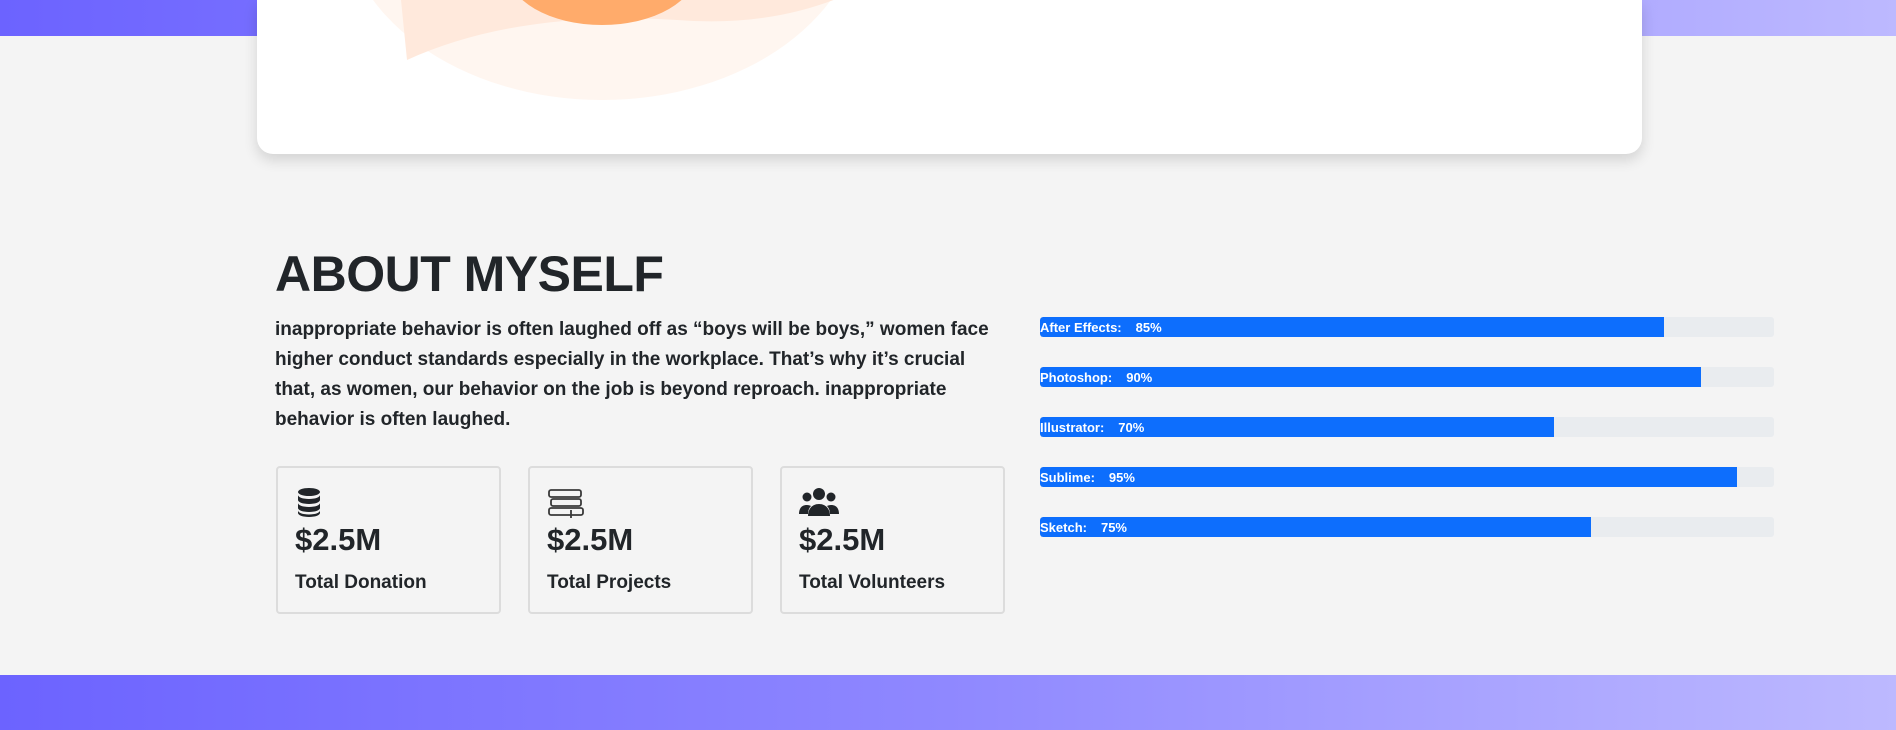 The width and height of the screenshot is (1896, 730). Describe the element at coordinates (1148, 327) in the screenshot. I see `skill-percent: 85%` at that location.